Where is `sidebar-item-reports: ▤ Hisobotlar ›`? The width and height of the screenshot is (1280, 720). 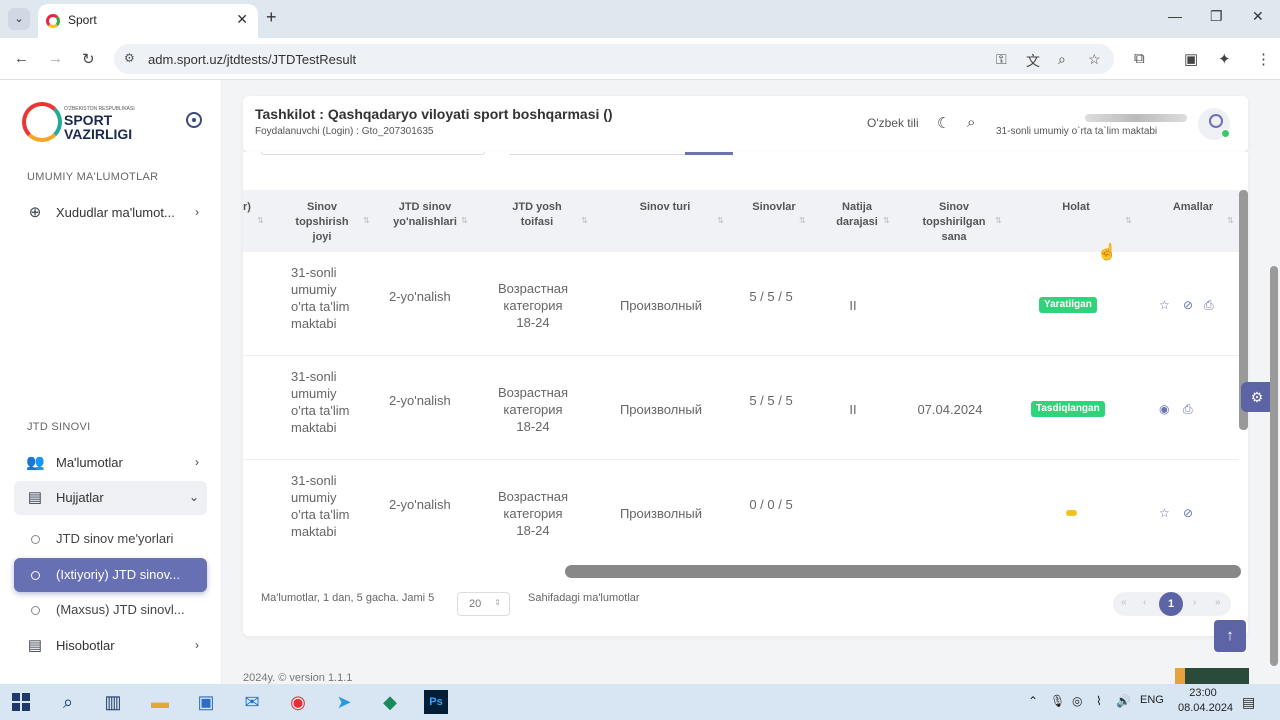 sidebar-item-reports: ▤ Hisobotlar › is located at coordinates (110, 646).